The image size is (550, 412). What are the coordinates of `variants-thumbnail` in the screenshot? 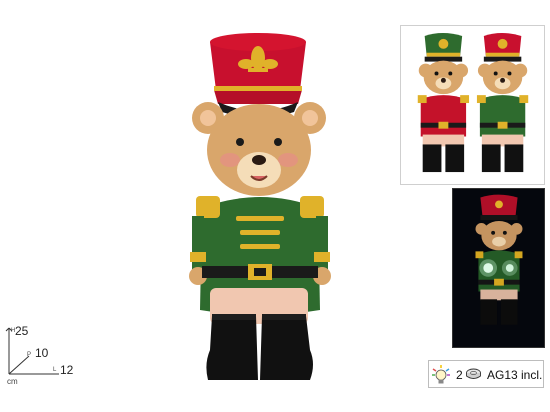 It's located at (472, 105).